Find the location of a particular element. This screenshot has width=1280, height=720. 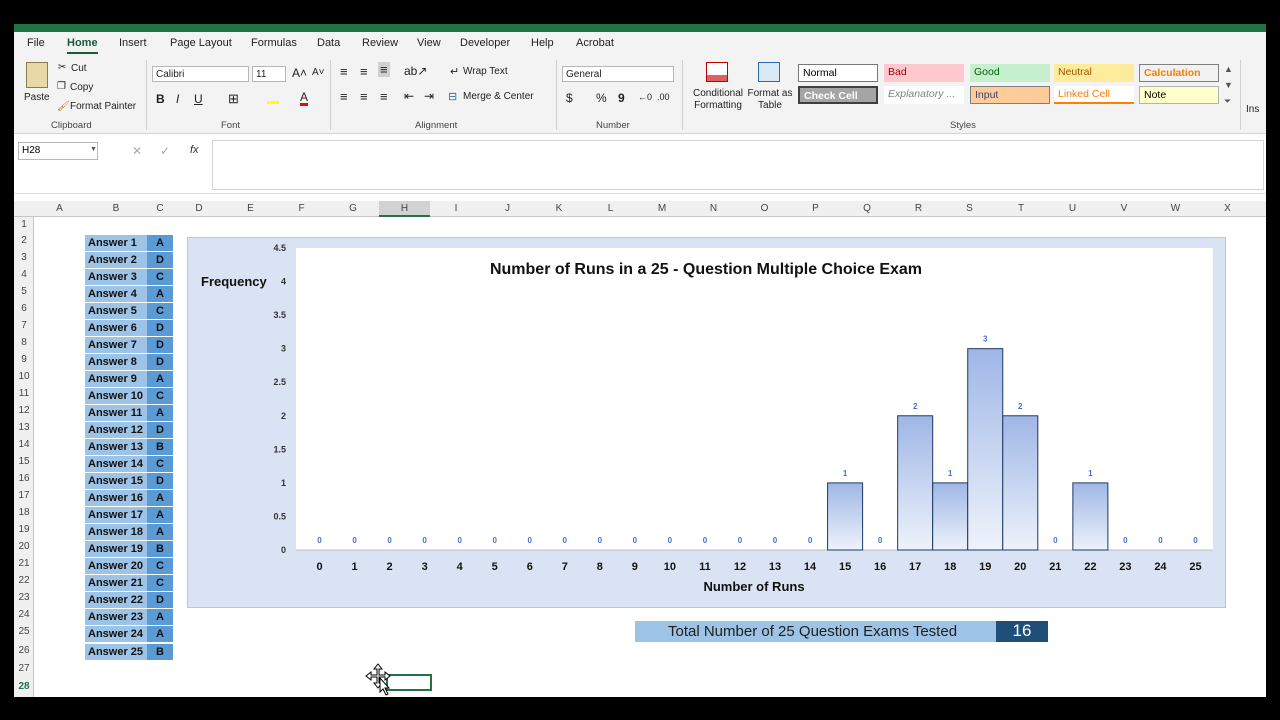

style-input: Input is located at coordinates (1010, 95).